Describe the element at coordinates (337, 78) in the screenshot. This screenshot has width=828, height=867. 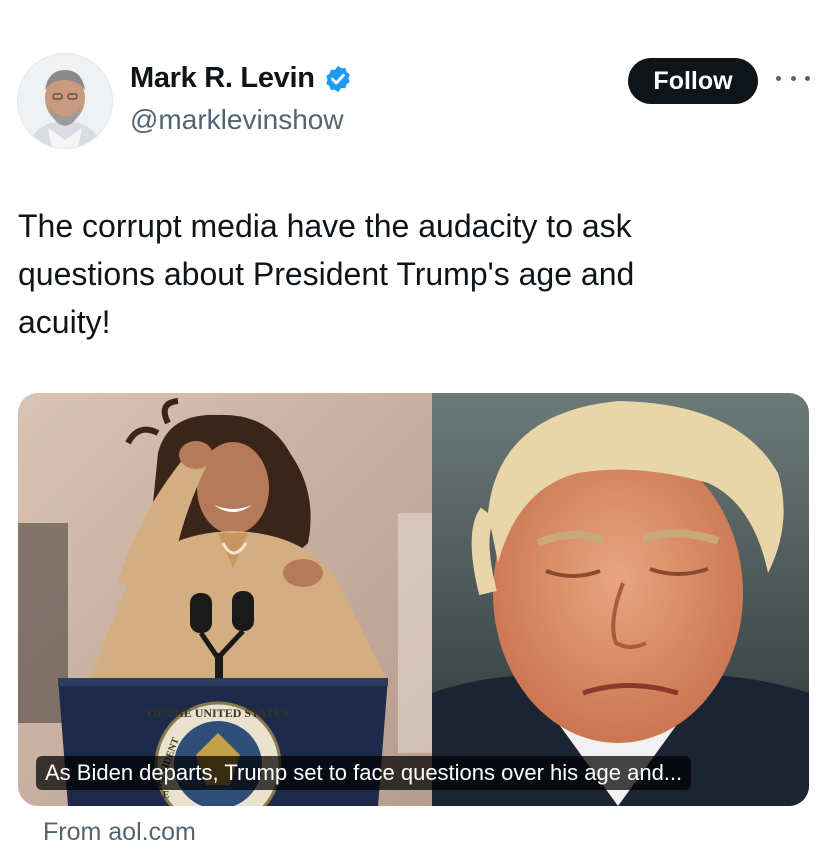
I see `verified-badge-icon` at that location.